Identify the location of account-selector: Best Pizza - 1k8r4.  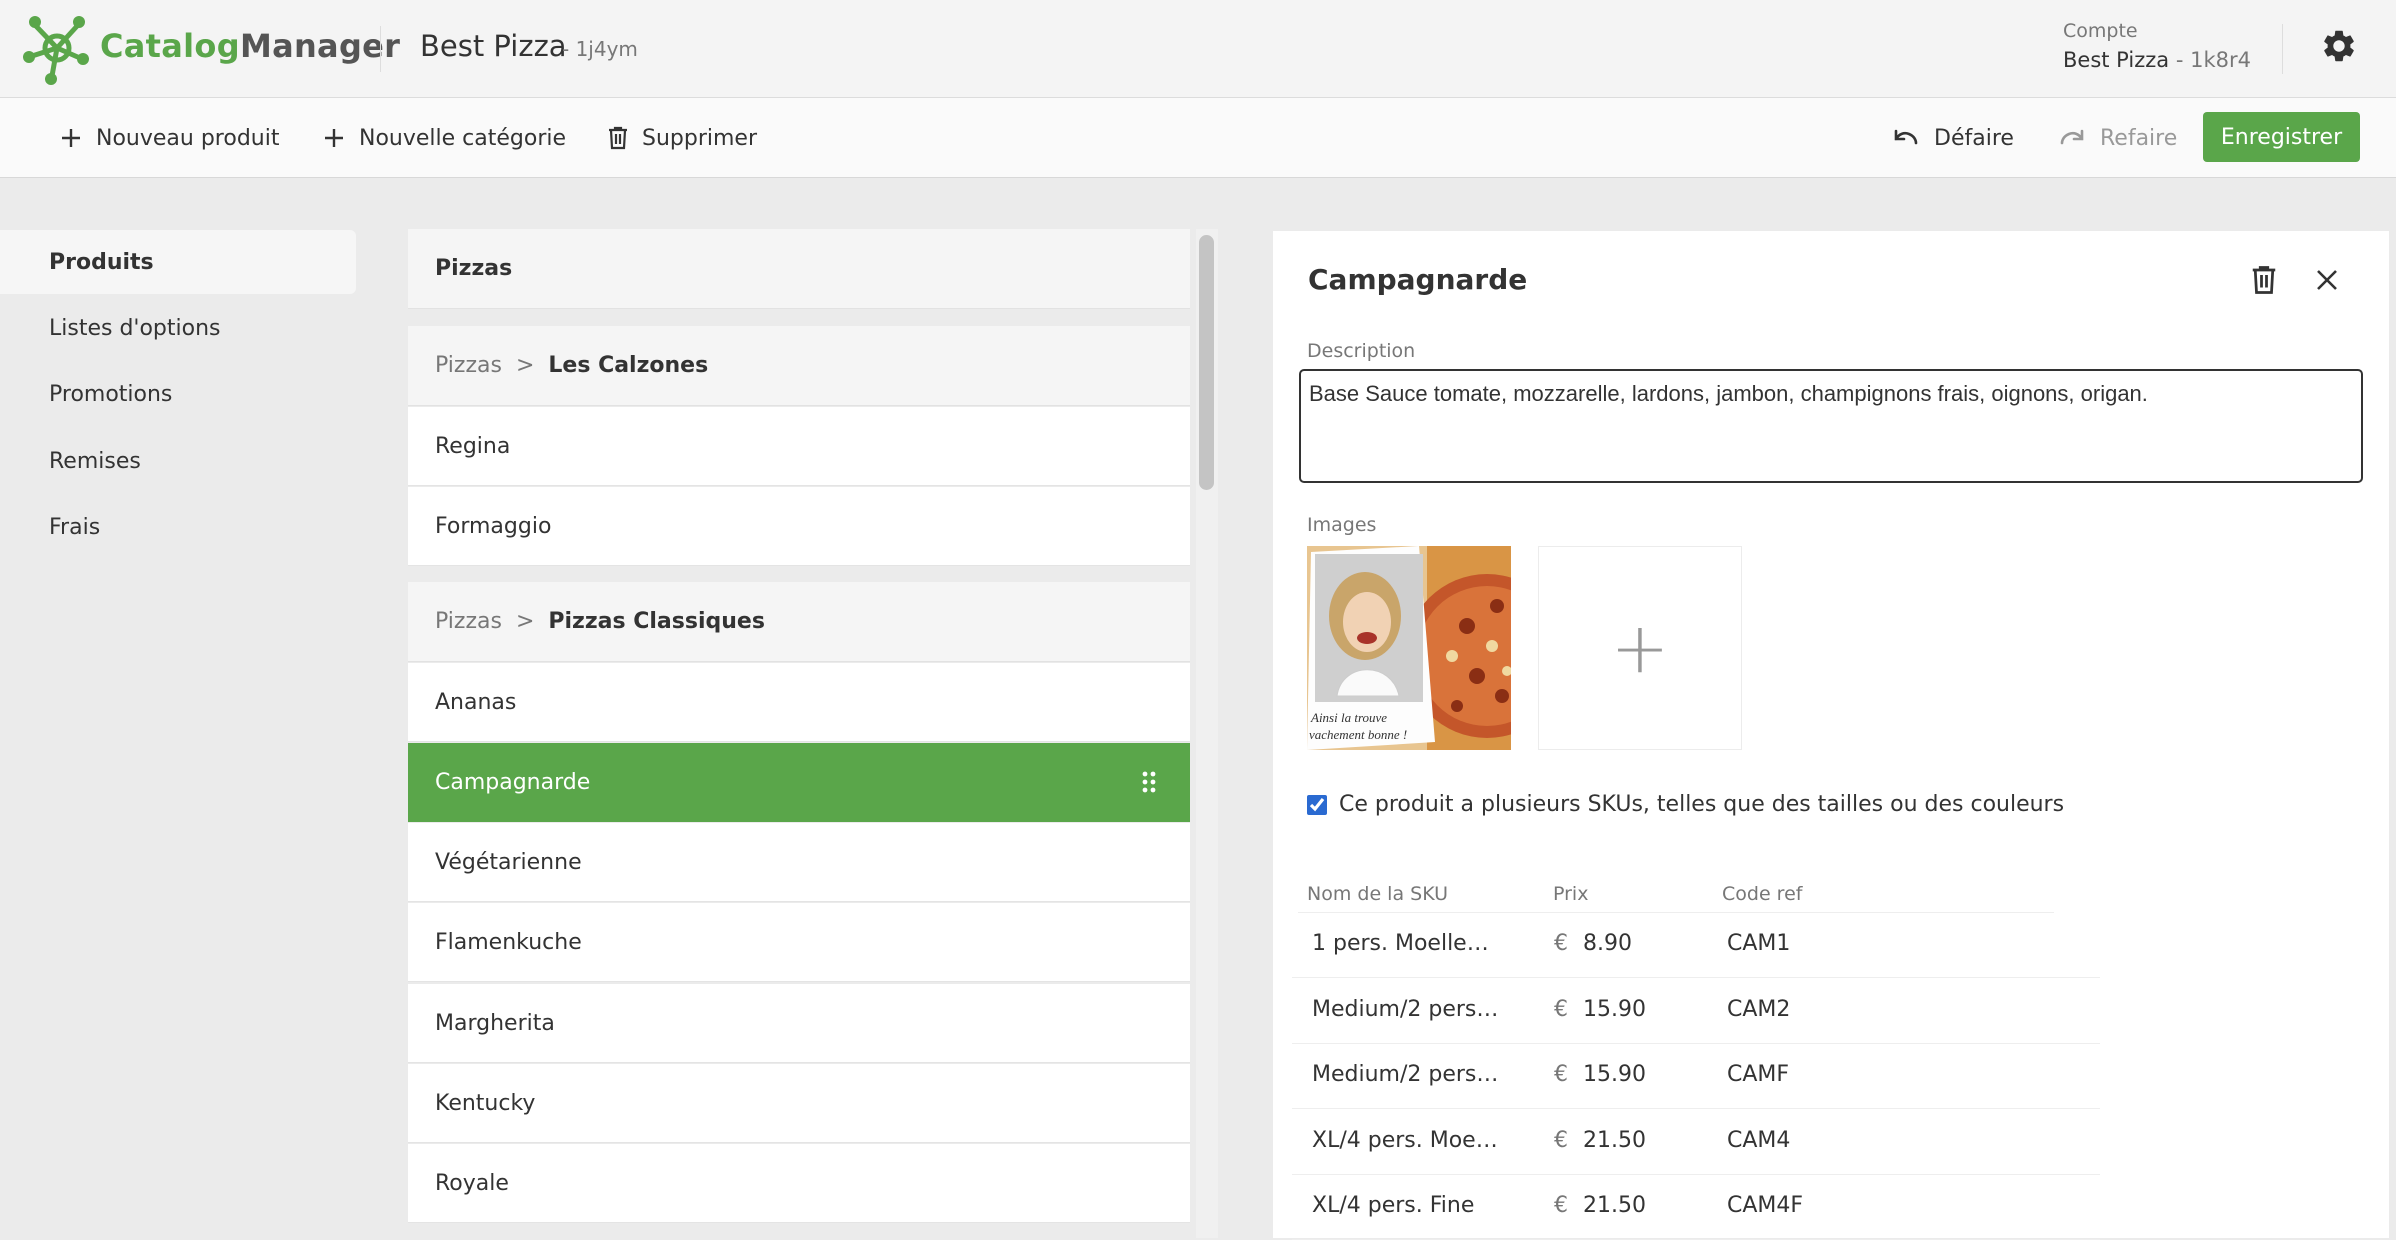
(2157, 60).